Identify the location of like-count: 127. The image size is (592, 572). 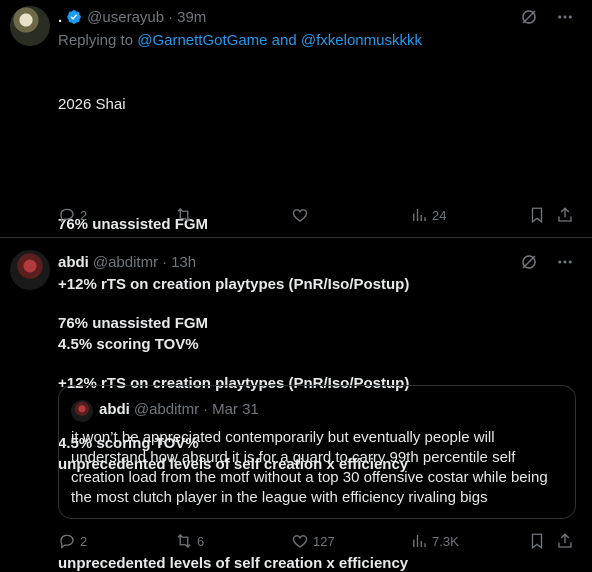
(324, 541).